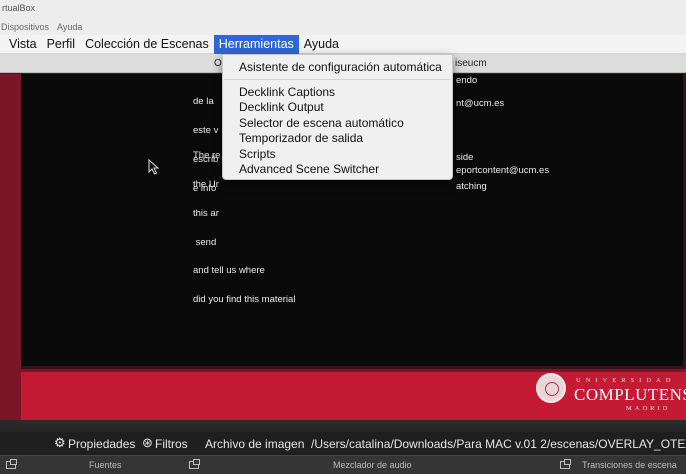  I want to click on virtualbox-menubar: Dispositivos Ayuda, so click(343, 27).